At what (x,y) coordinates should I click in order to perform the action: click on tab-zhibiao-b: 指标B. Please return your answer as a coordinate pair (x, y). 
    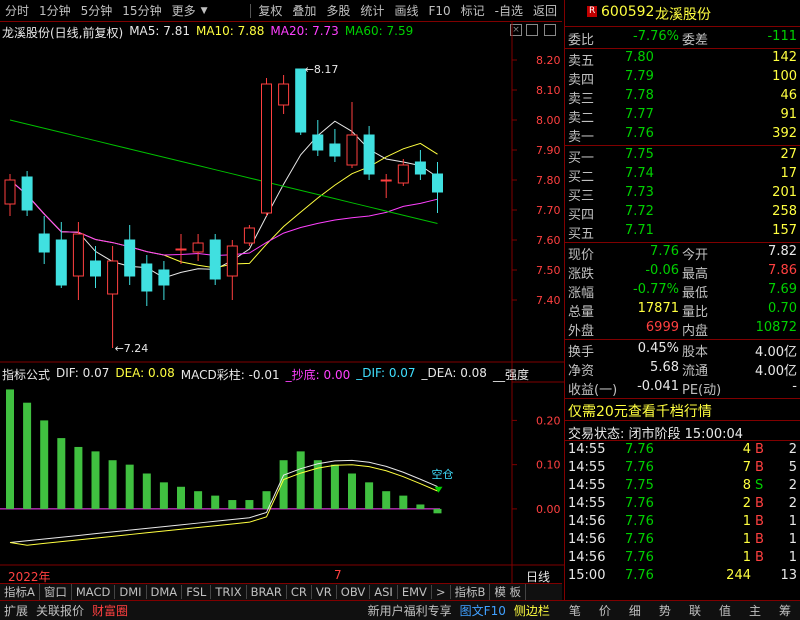
    Looking at the image, I should click on (471, 592).